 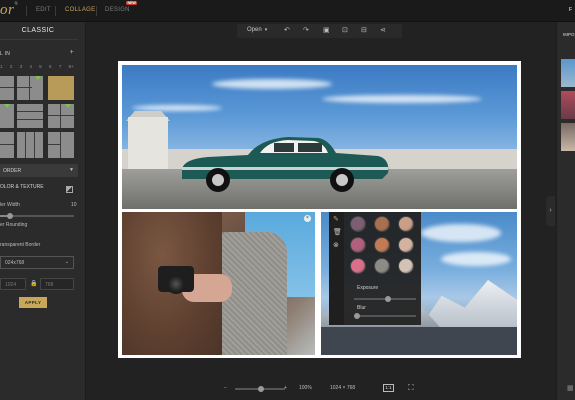 I want to click on gallery-icon: ▦, so click(x=570, y=388).